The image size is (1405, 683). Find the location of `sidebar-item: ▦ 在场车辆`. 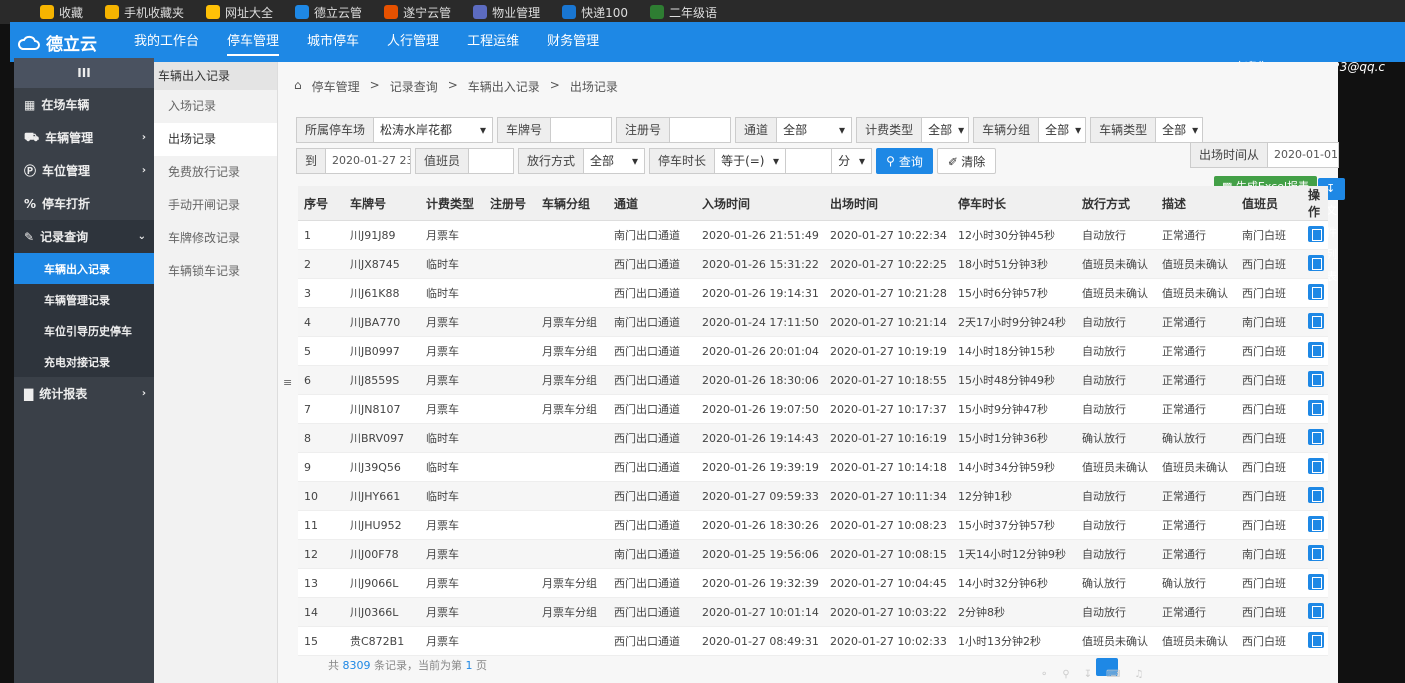

sidebar-item: ▦ 在场车辆 is located at coordinates (84, 104).